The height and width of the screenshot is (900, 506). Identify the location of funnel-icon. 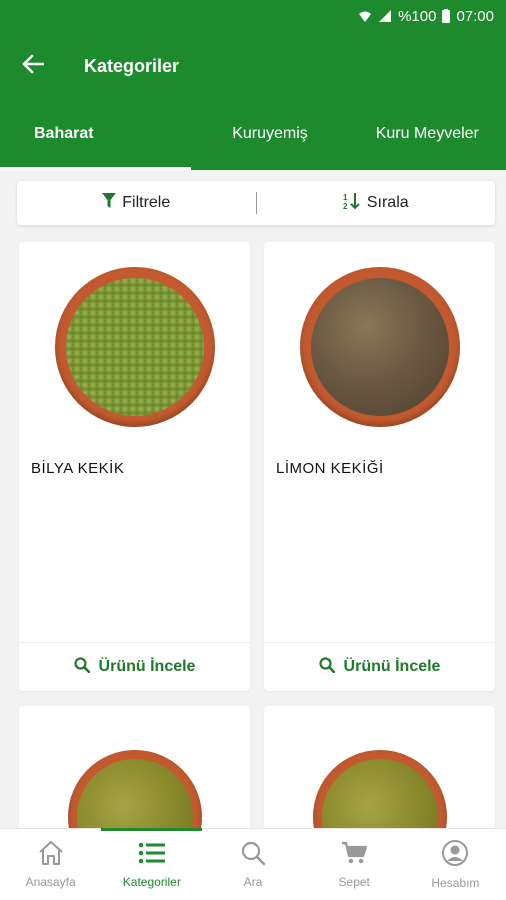
(109, 203).